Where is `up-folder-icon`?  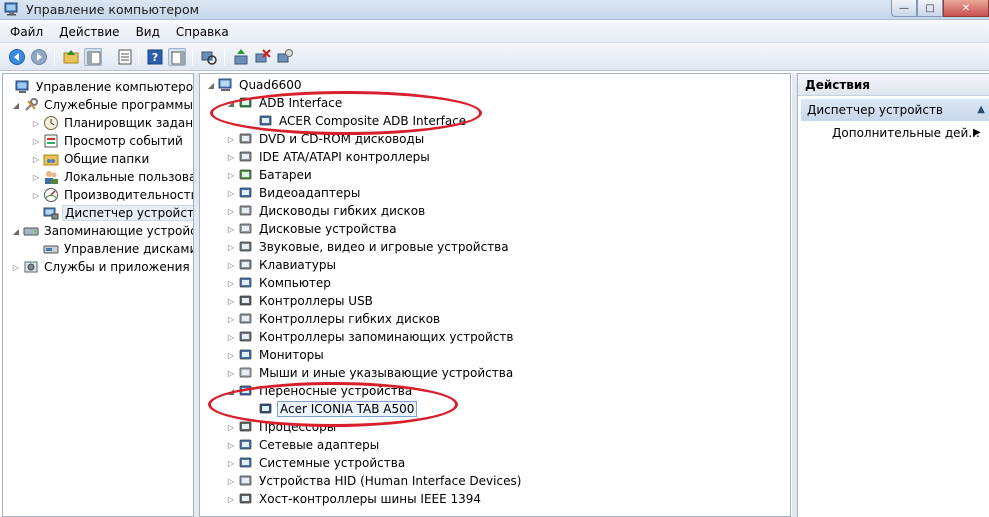 up-folder-icon is located at coordinates (71, 57).